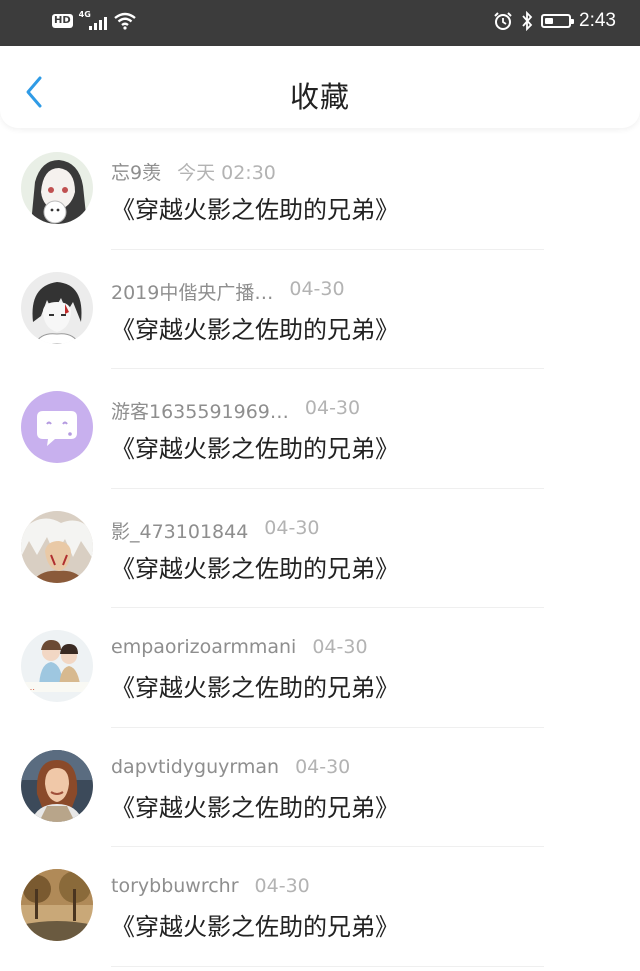 The image size is (640, 971). Describe the element at coordinates (597, 20) in the screenshot. I see `status-time: 2:43` at that location.